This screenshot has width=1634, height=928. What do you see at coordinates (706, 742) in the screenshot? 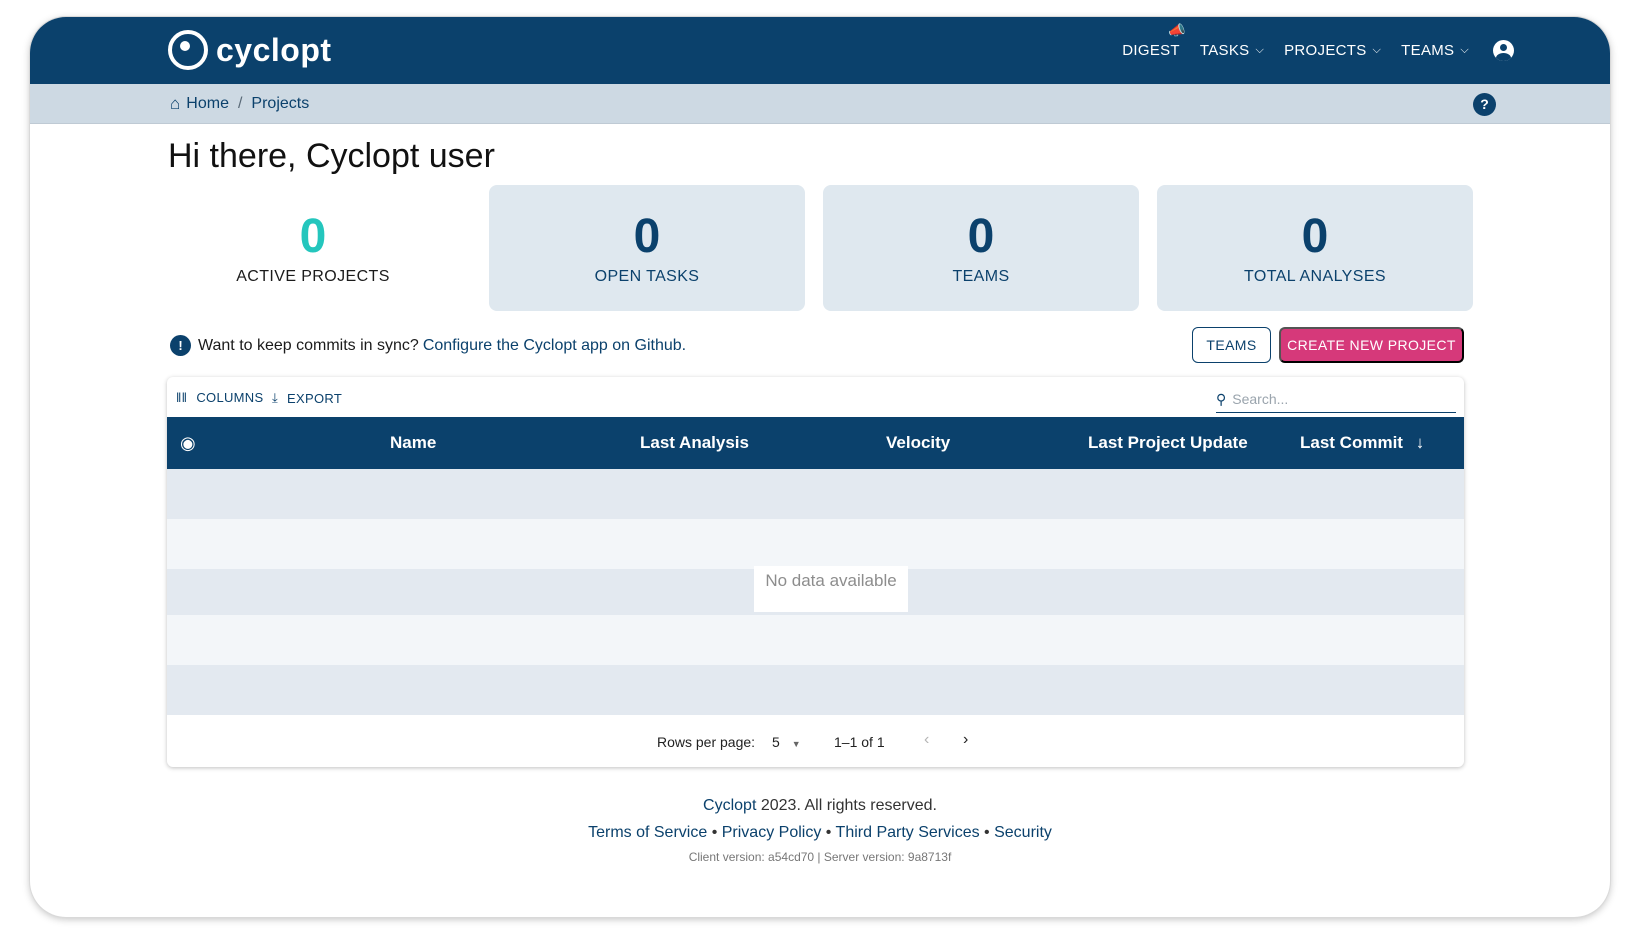
I see `rows-per-page-label: Rows per page:` at bounding box center [706, 742].